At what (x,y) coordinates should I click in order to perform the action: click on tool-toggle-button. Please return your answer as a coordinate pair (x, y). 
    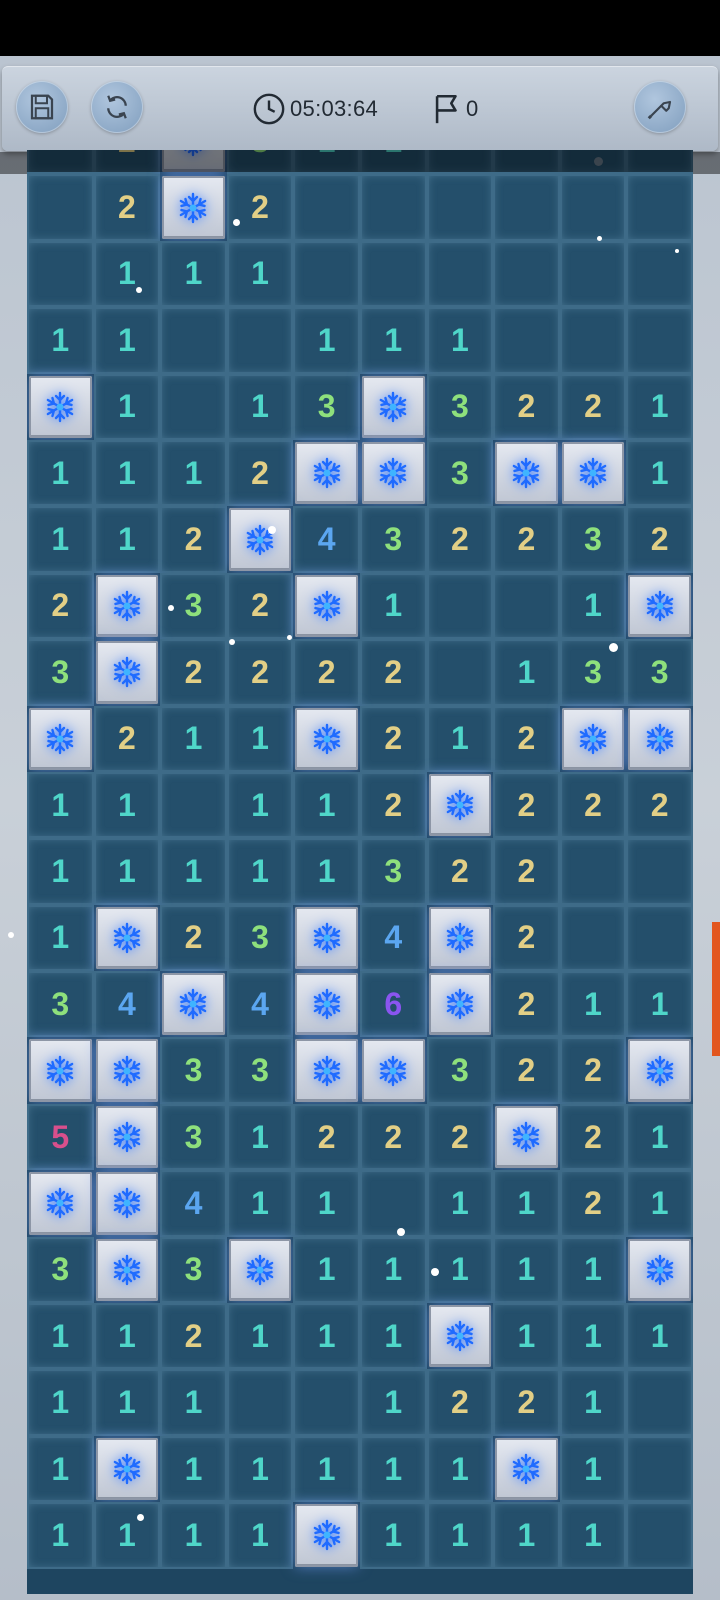
    Looking at the image, I should click on (660, 107).